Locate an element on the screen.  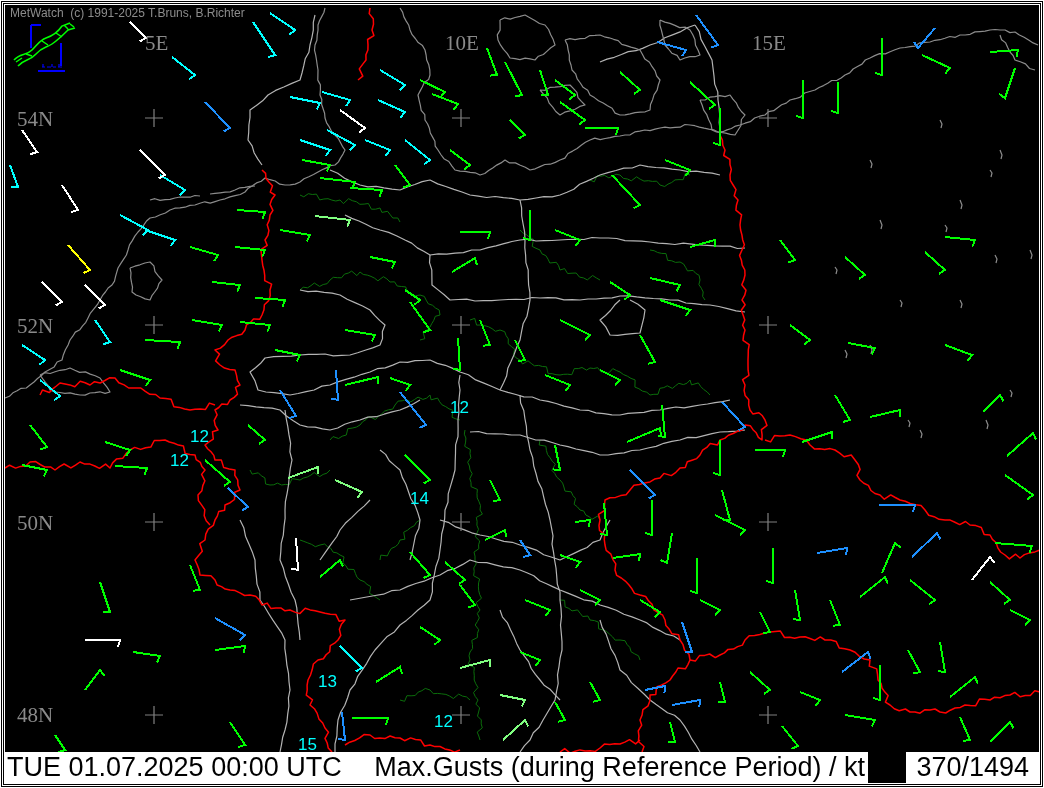
station-count-text: 370/1494 is located at coordinates (972, 767).